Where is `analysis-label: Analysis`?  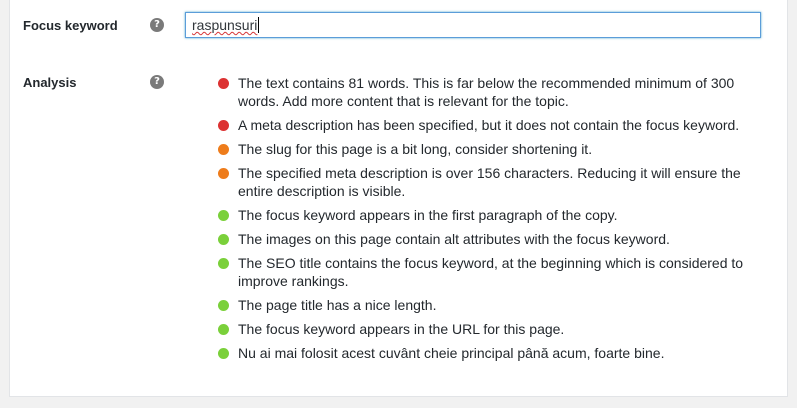
analysis-label: Analysis is located at coordinates (50, 82).